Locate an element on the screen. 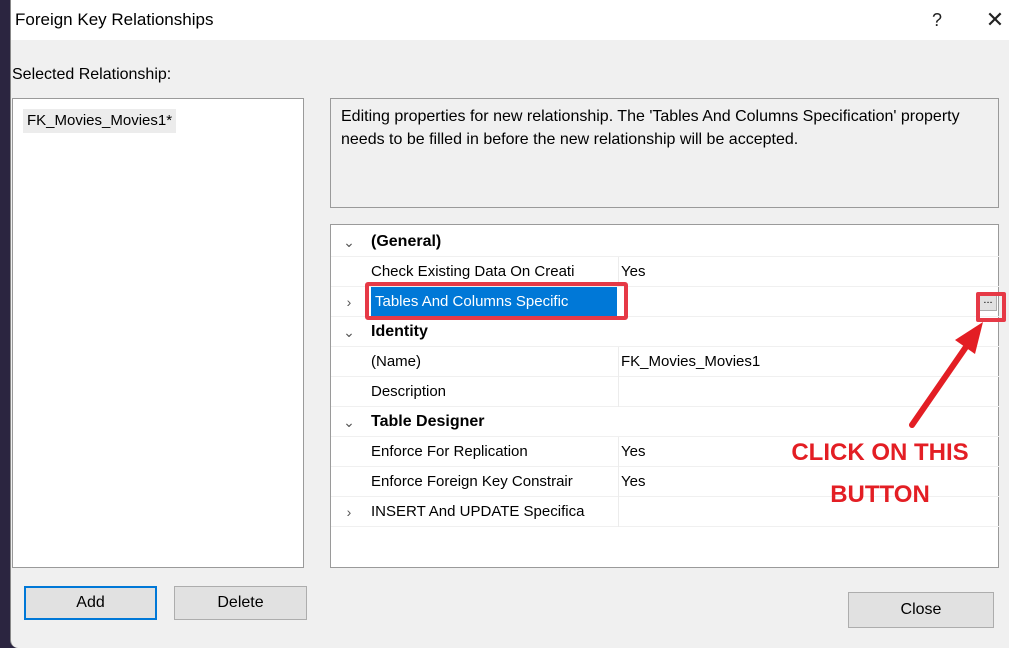 Image resolution: width=1009 pixels, height=648 pixels. title-bar: Foreign Key Relationships ? ✕ is located at coordinates (510, 20).